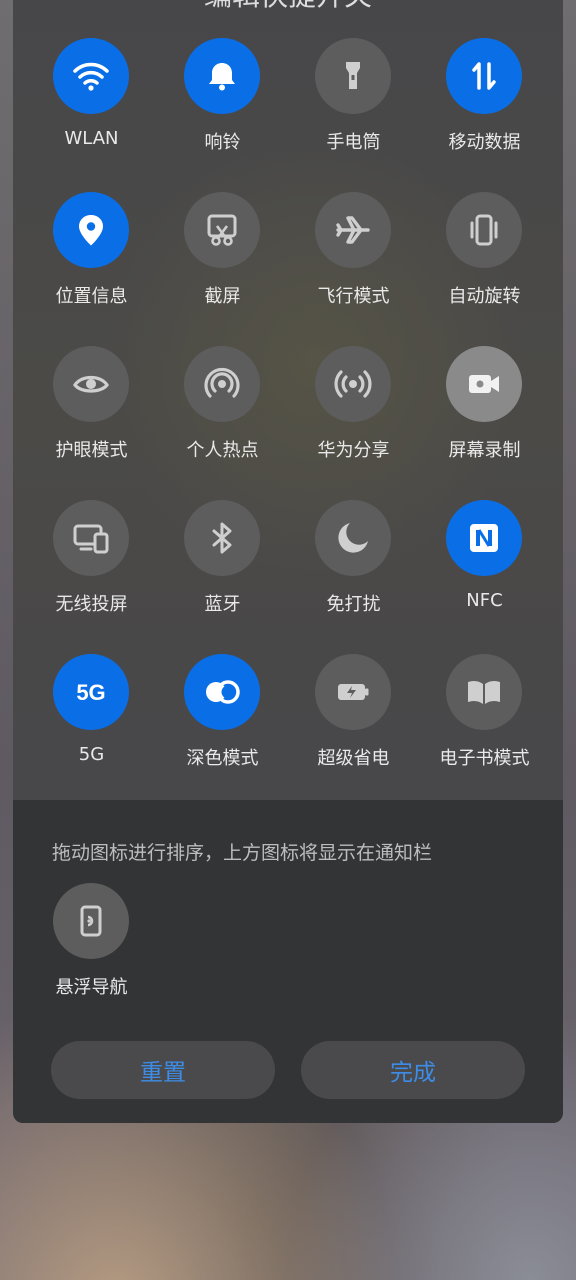 The width and height of the screenshot is (576, 1280). I want to click on tile-label: 飞行模式, so click(353, 296).